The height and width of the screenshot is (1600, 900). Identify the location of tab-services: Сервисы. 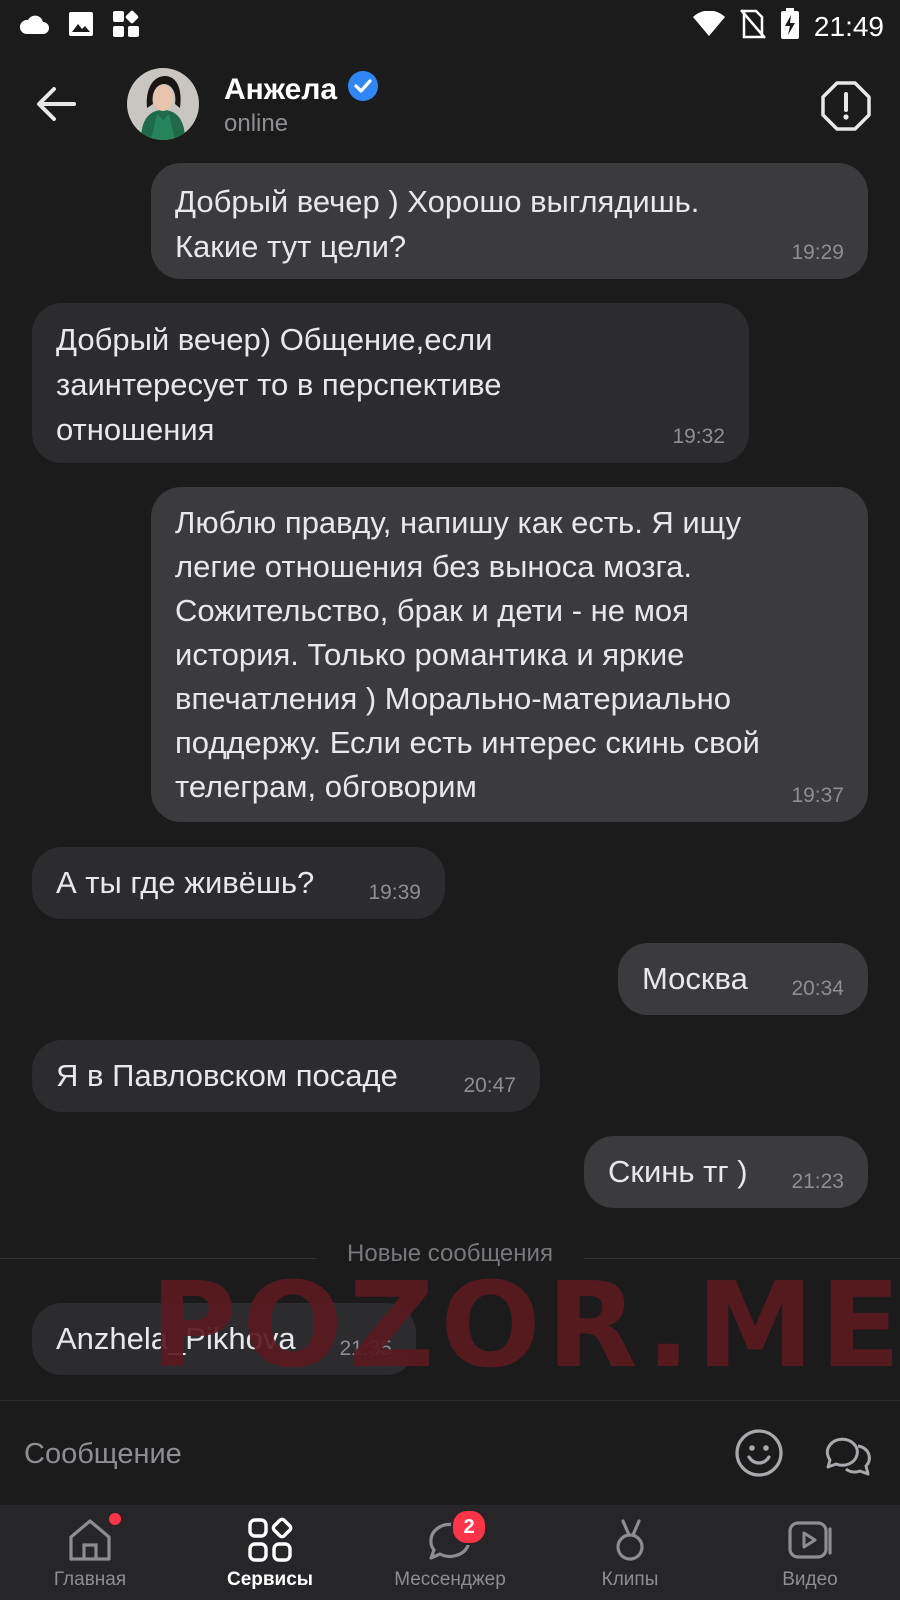
(270, 1552).